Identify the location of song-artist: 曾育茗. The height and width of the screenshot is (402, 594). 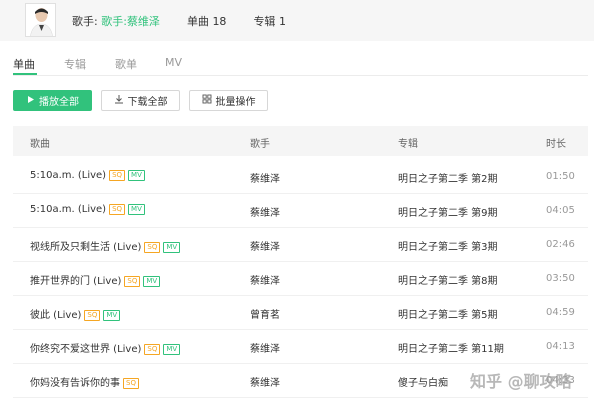
(265, 313).